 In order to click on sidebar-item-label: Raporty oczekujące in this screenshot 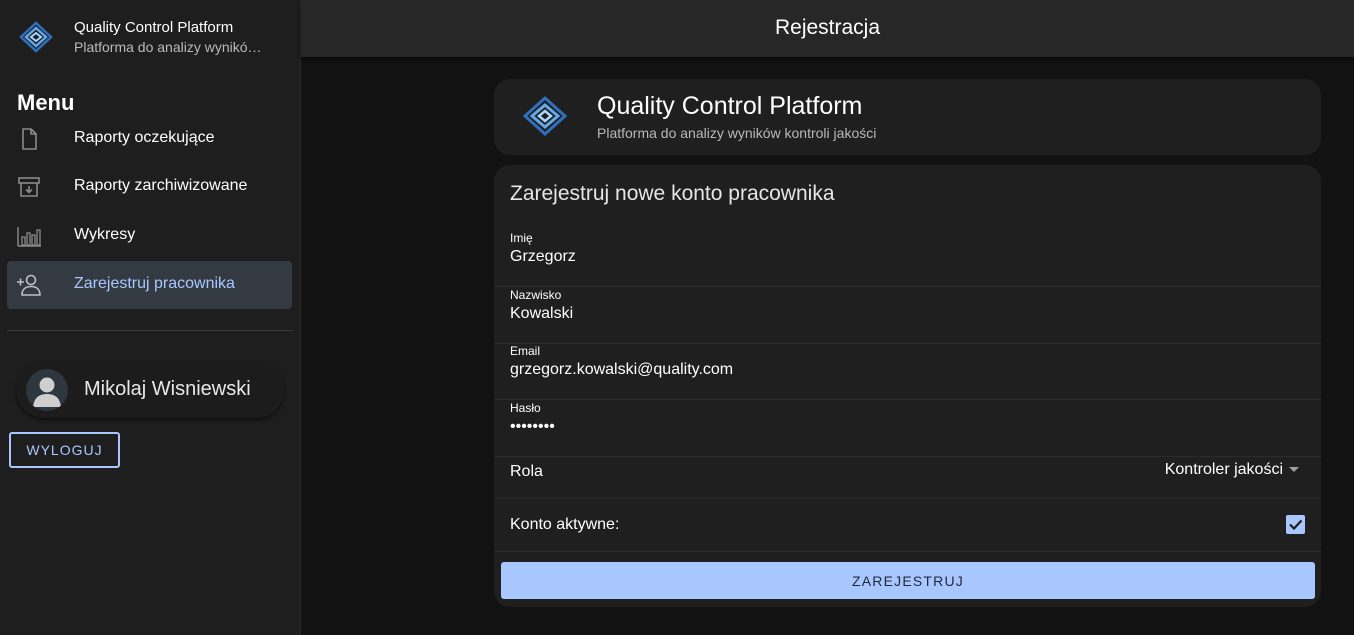, I will do `click(144, 137)`.